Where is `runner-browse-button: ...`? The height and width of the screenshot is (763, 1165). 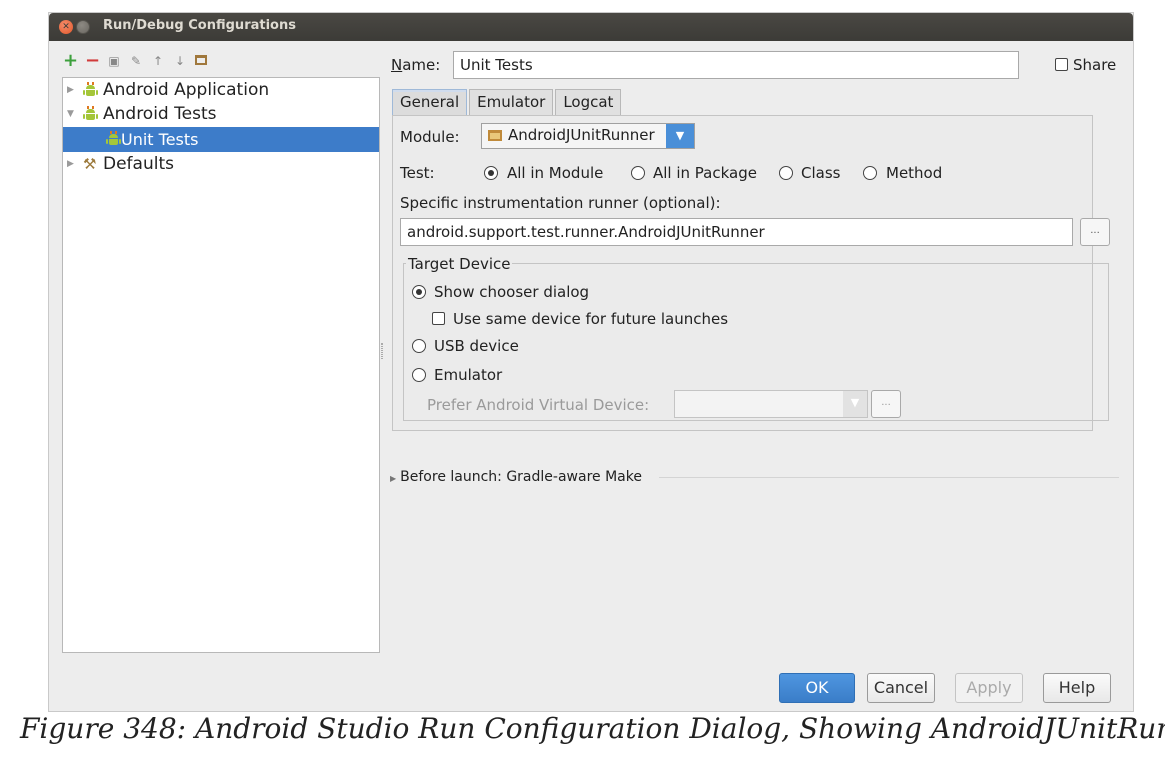
runner-browse-button: ... is located at coordinates (1095, 232).